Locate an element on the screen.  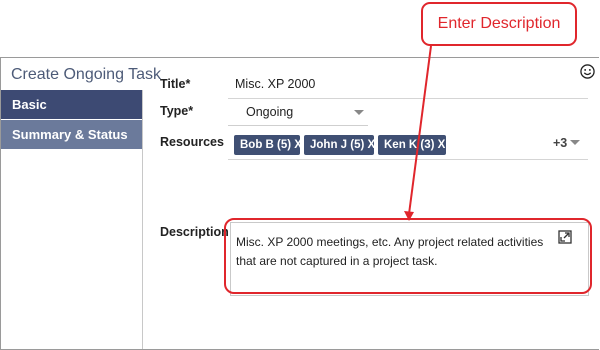
resources-more-button: +3 is located at coordinates (560, 143).